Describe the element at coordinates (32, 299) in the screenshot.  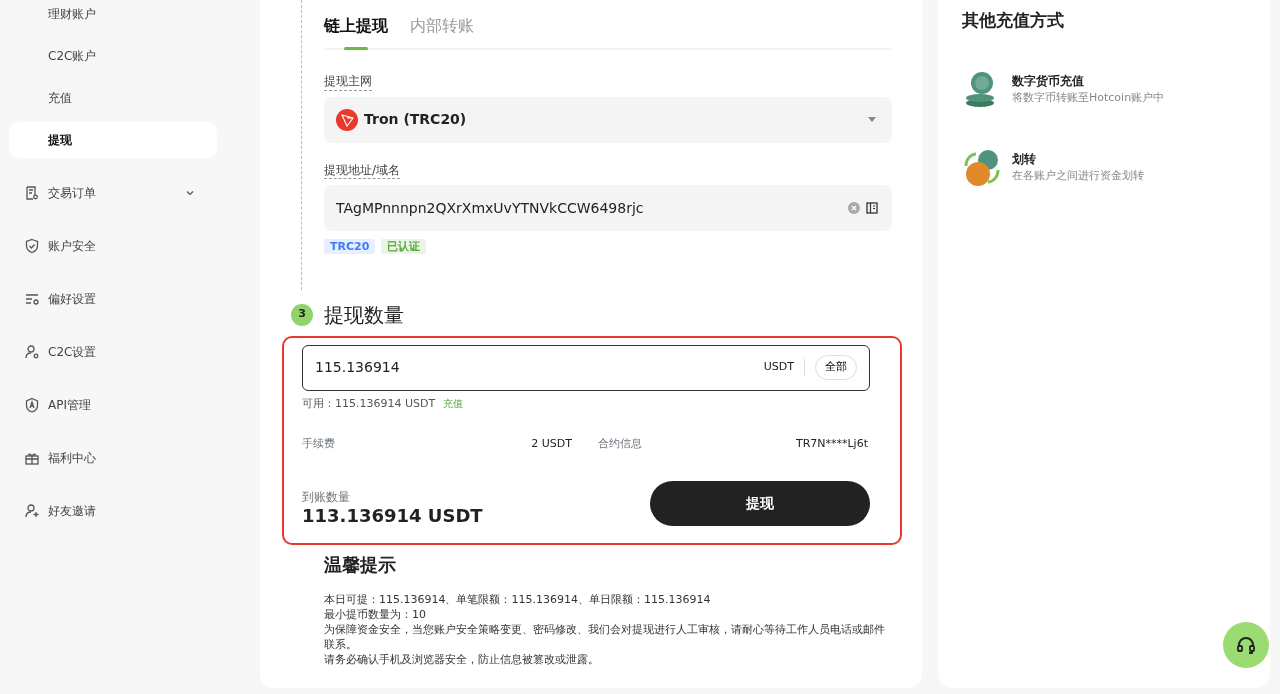
I see `settings-icon` at that location.